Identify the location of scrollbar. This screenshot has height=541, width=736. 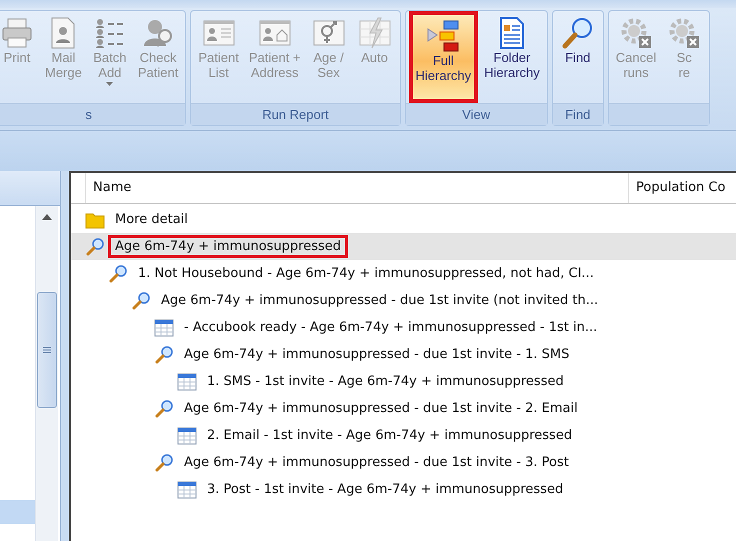
(46, 373).